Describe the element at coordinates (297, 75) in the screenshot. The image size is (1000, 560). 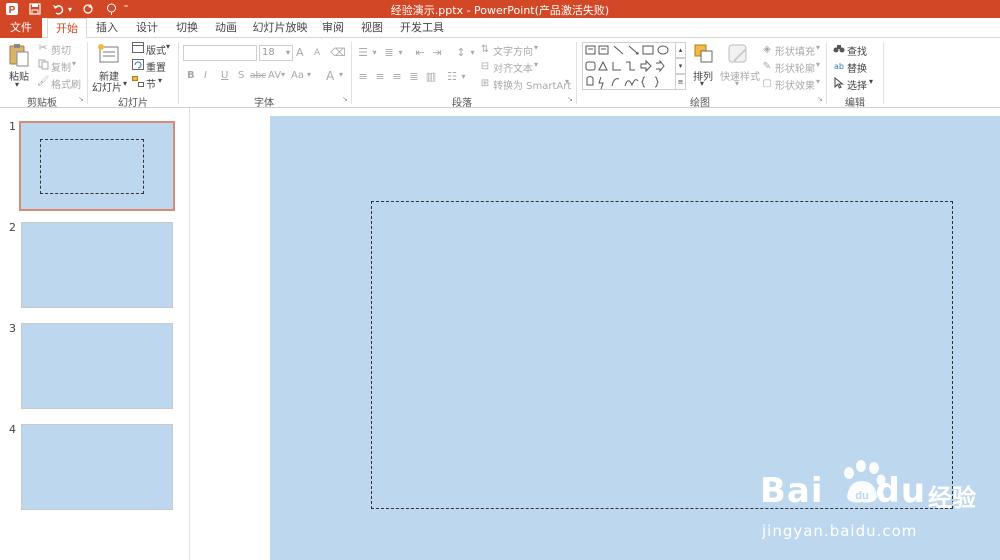
I see `change-case-button: Aa` at that location.